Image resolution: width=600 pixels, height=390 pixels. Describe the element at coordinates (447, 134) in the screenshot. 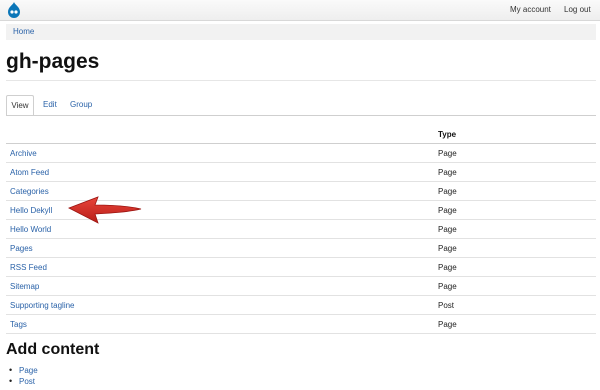

I see `type-column-header: Type` at that location.